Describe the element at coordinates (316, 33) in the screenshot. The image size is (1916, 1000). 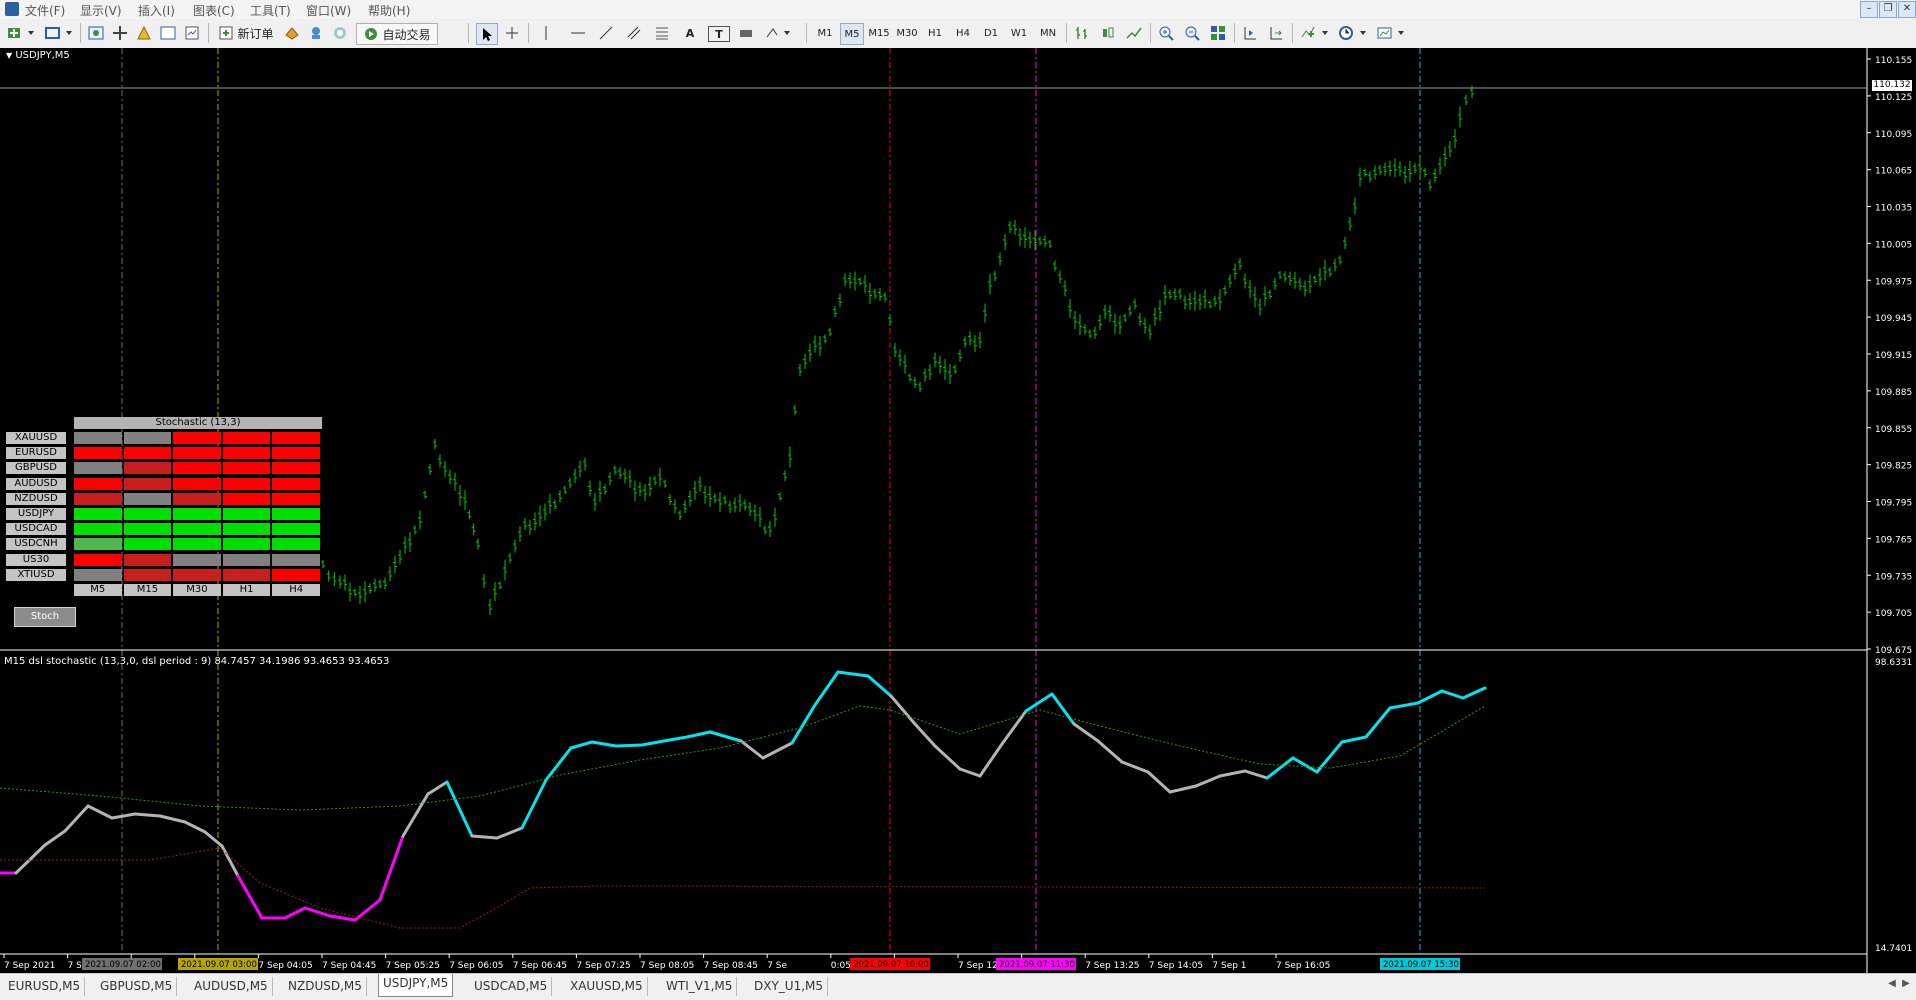
I see `signals-icon` at that location.